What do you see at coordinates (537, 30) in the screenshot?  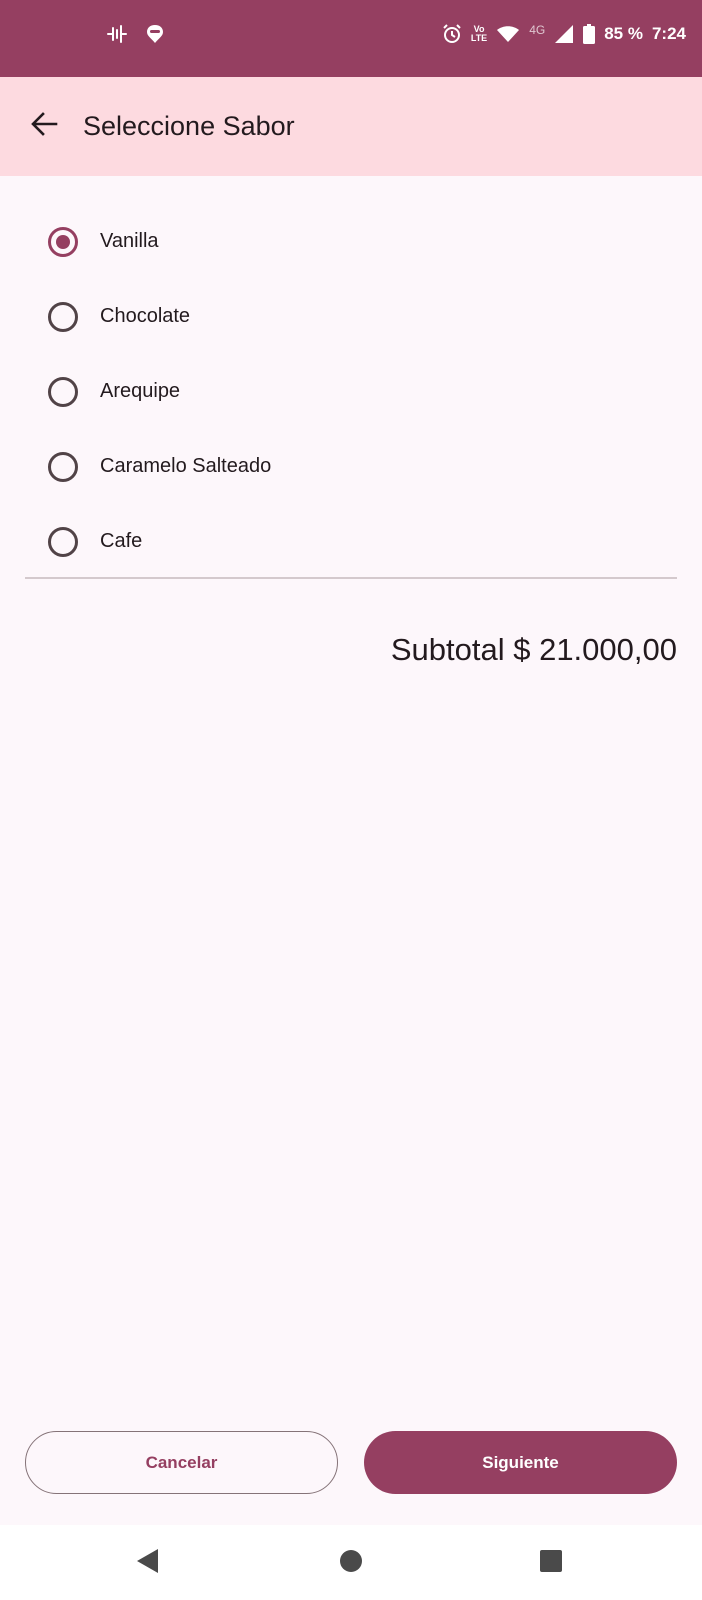 I see `network-type: 4G` at bounding box center [537, 30].